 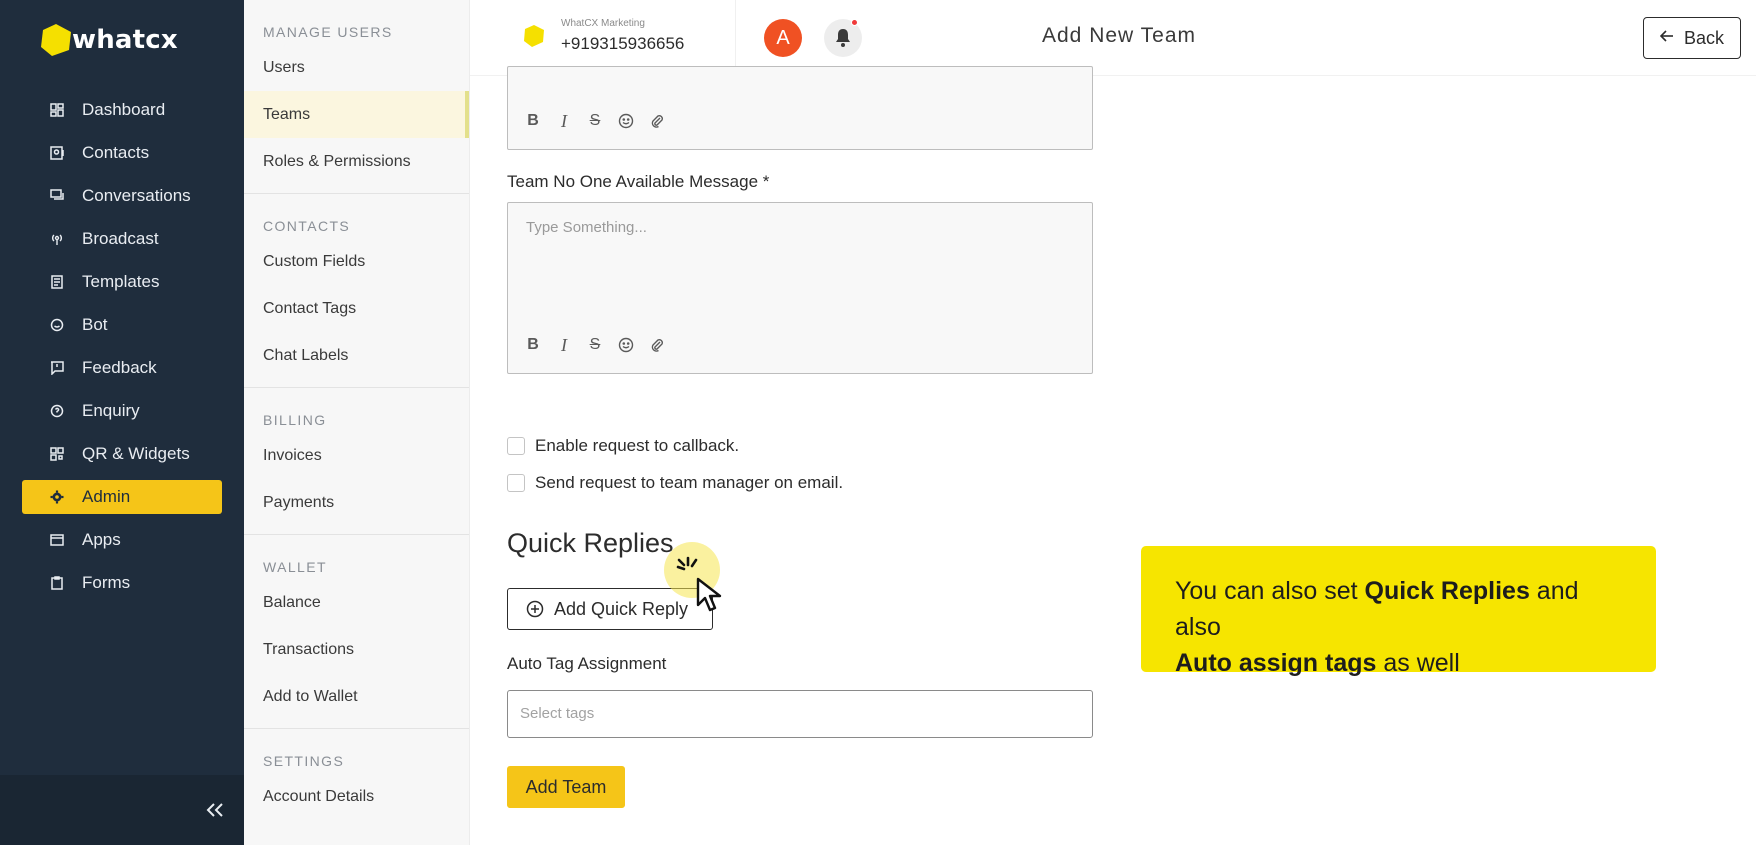 What do you see at coordinates (535, 609) in the screenshot?
I see `plus-circle-icon` at bounding box center [535, 609].